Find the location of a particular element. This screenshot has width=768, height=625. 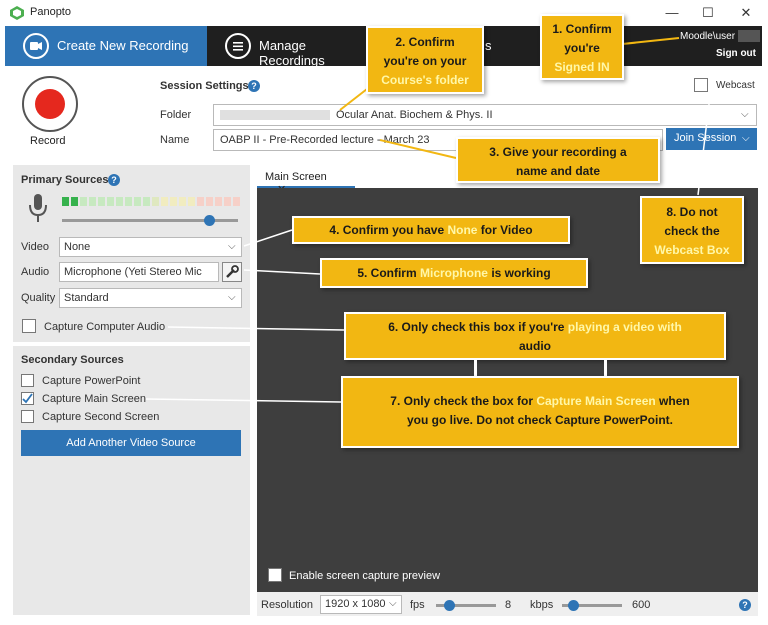

callout-2-line2: you're on your is located at coordinates (425, 61).